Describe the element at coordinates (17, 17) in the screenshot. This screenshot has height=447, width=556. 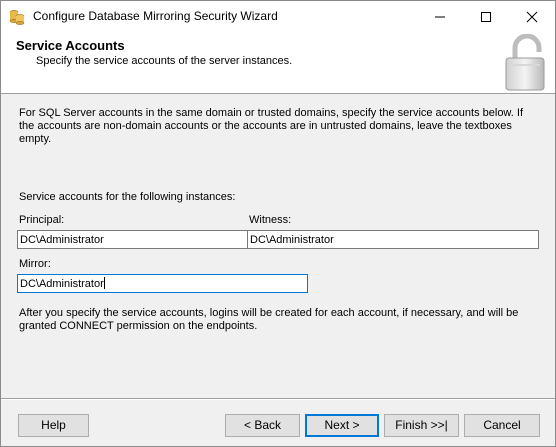
I see `app-icon` at that location.